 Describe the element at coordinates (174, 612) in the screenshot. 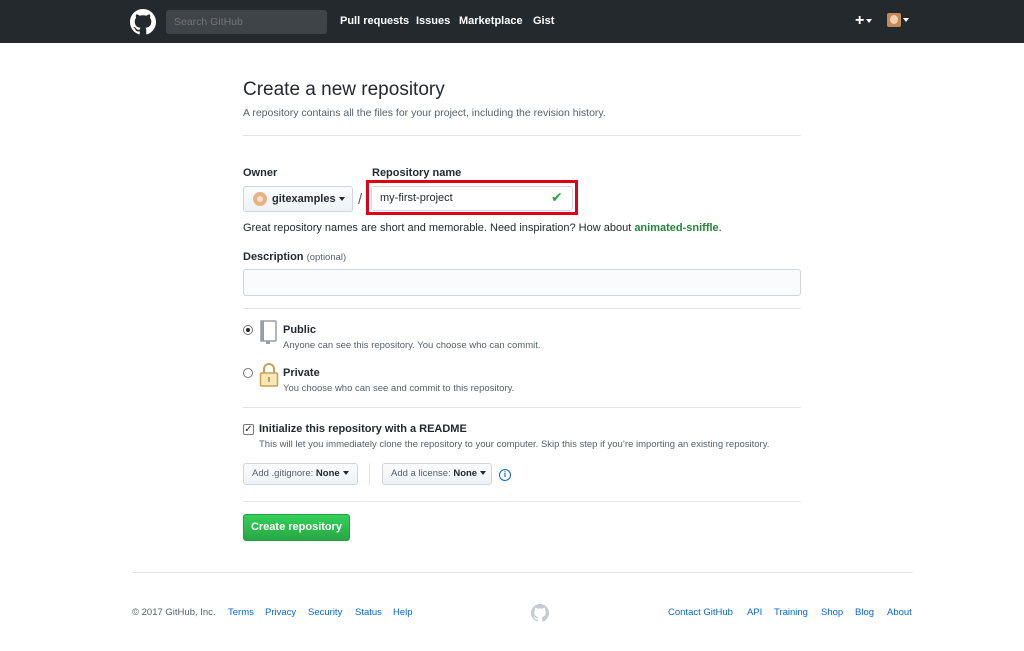

I see `copyright: © 2017 GitHub, Inc.` at that location.